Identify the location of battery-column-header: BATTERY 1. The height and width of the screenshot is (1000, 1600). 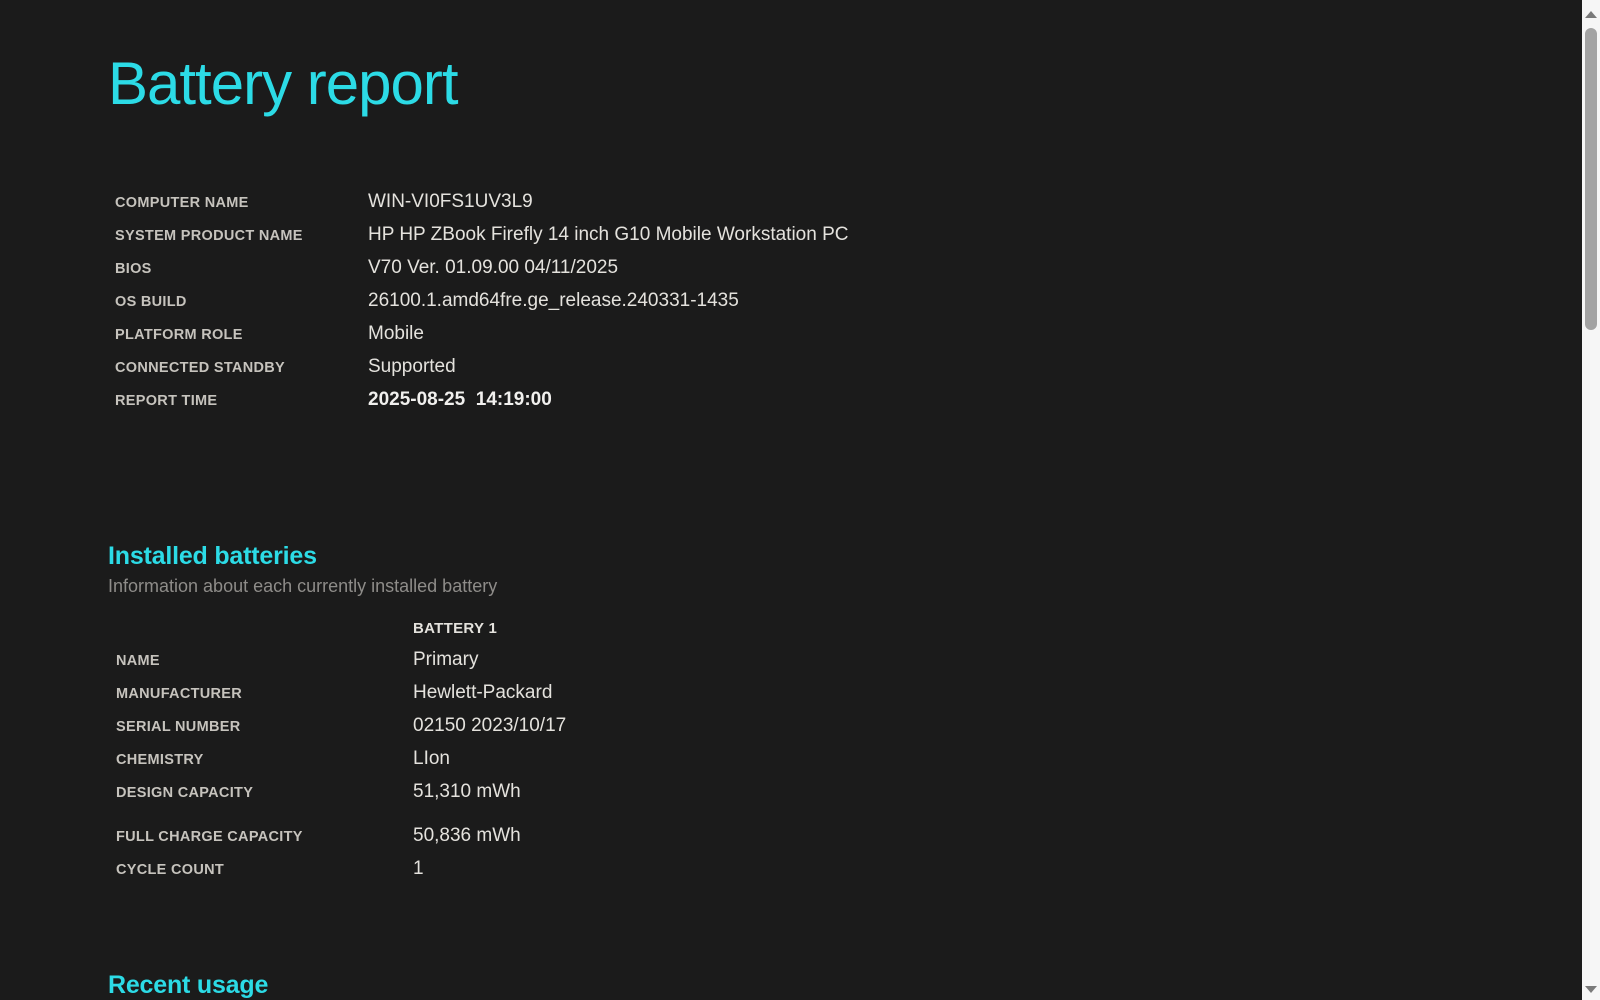
(455, 628).